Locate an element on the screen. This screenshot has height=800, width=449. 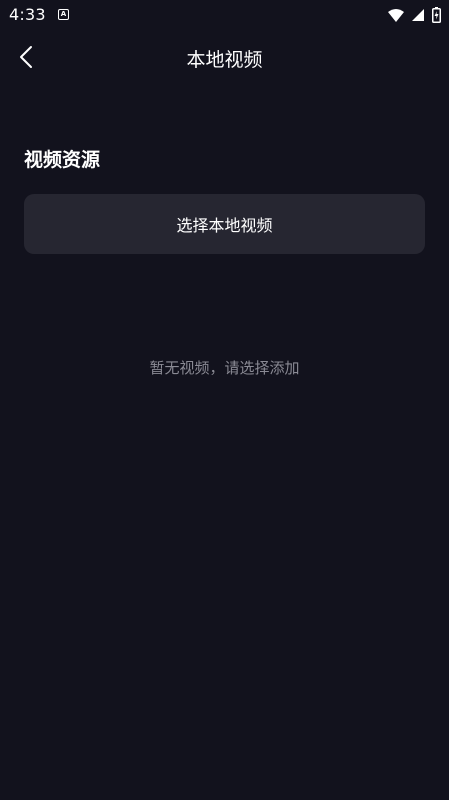
status-time: 4:33 is located at coordinates (27, 14).